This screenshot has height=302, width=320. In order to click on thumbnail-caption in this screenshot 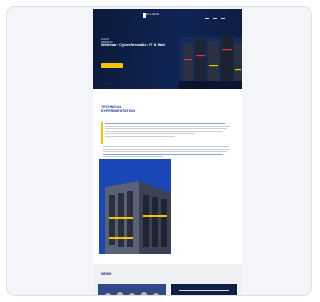, I will do `click(204, 290)`.